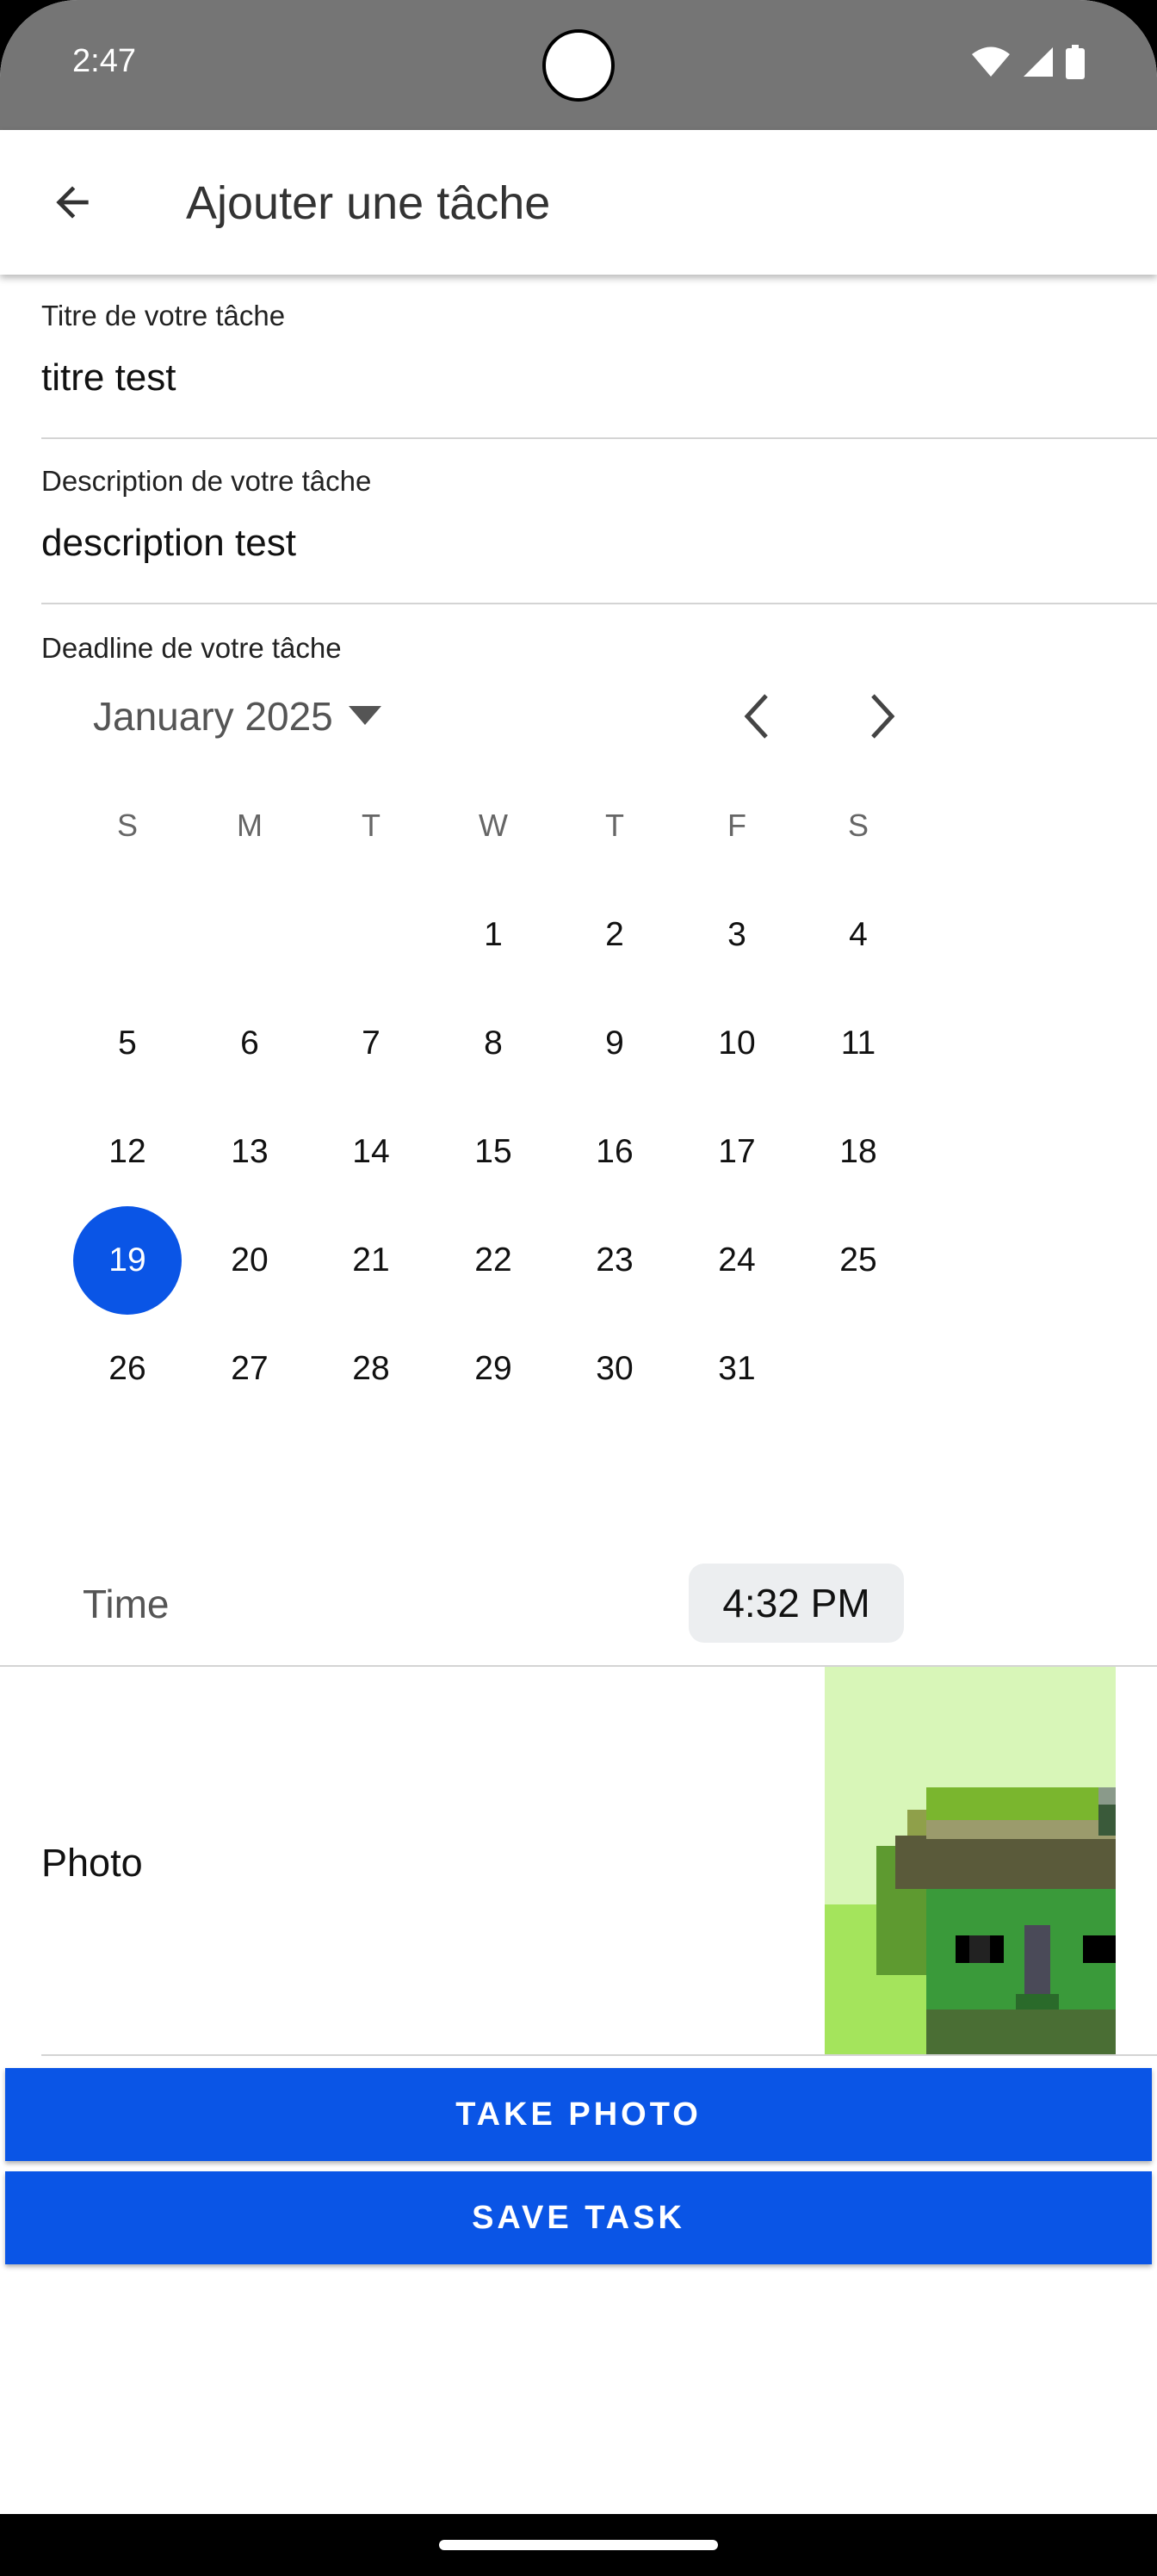  I want to click on arrow-left-icon, so click(72, 202).